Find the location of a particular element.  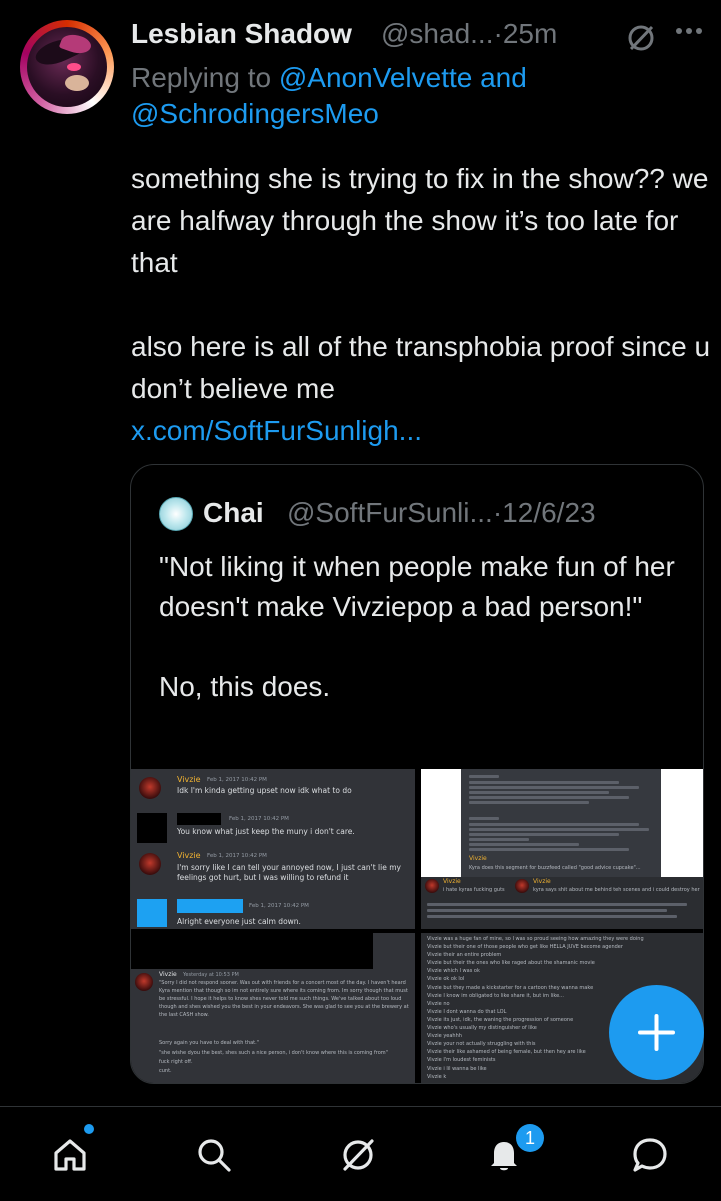

home-notification-dot is located at coordinates (89, 1129).